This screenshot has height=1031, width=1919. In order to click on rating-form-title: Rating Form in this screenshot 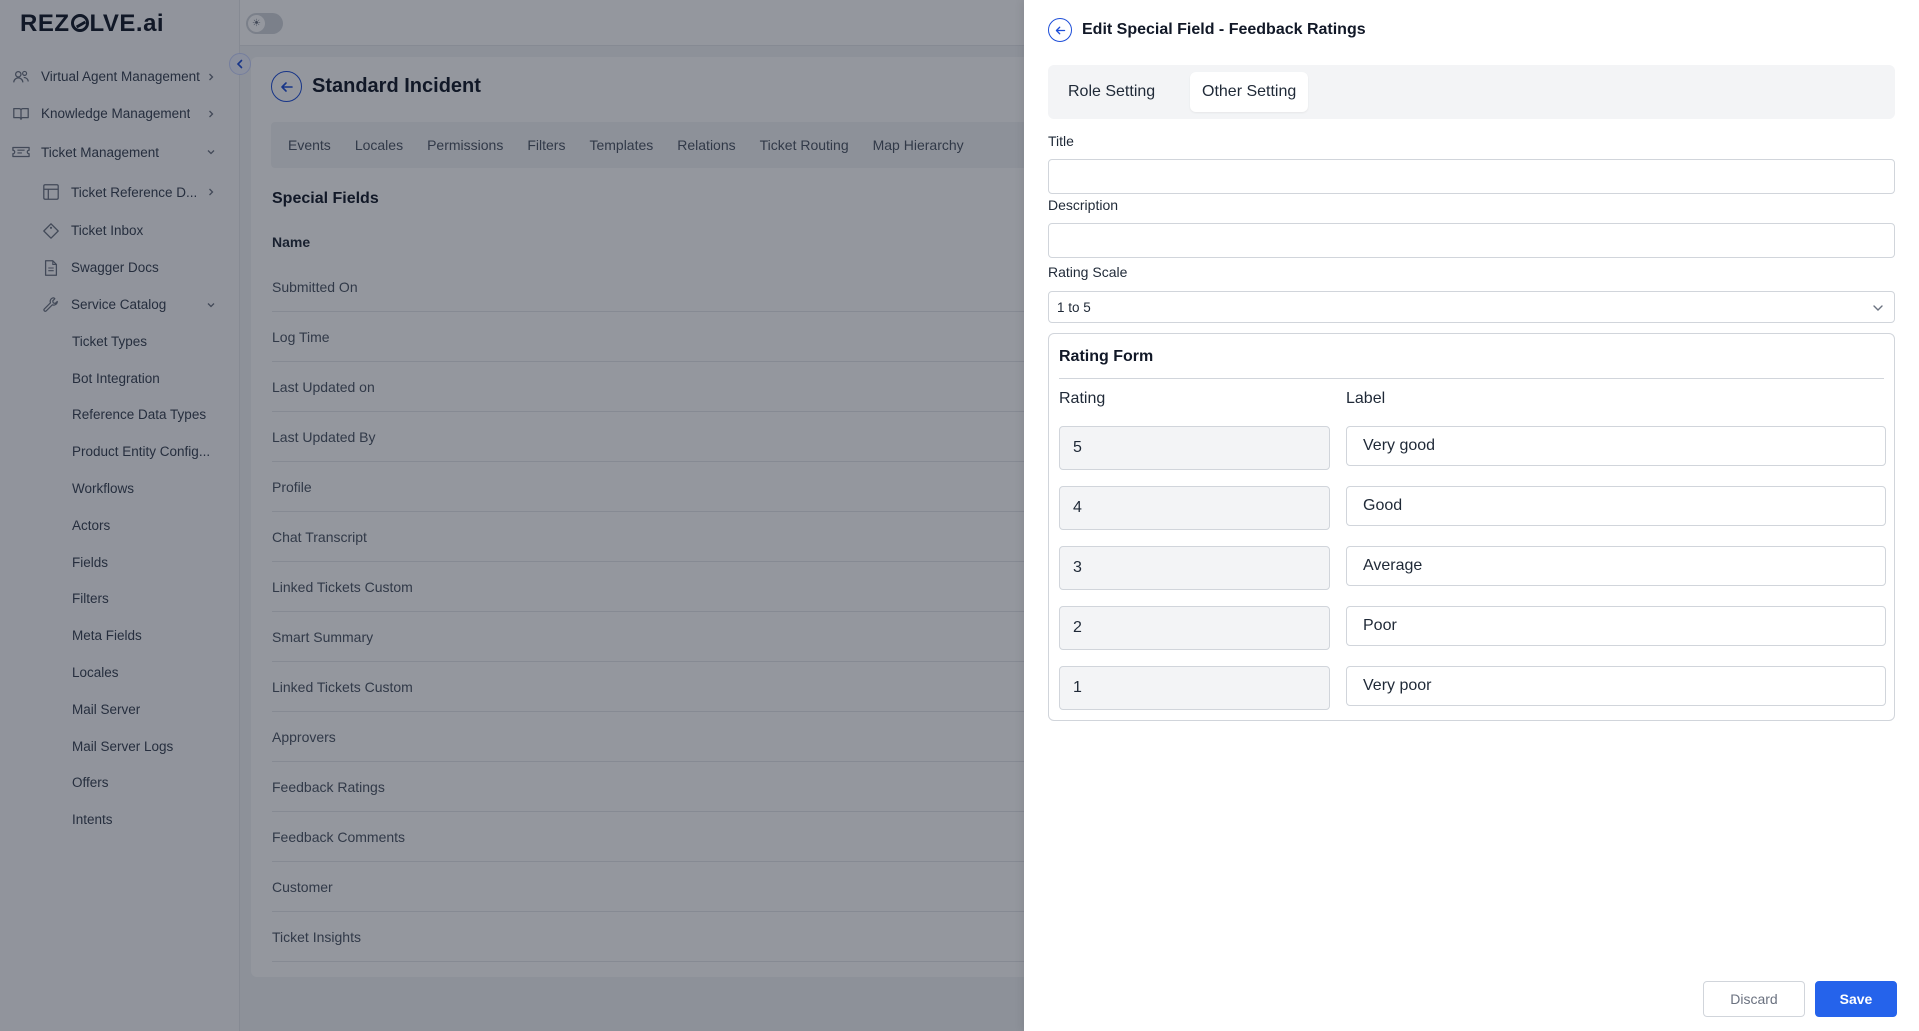, I will do `click(1106, 356)`.